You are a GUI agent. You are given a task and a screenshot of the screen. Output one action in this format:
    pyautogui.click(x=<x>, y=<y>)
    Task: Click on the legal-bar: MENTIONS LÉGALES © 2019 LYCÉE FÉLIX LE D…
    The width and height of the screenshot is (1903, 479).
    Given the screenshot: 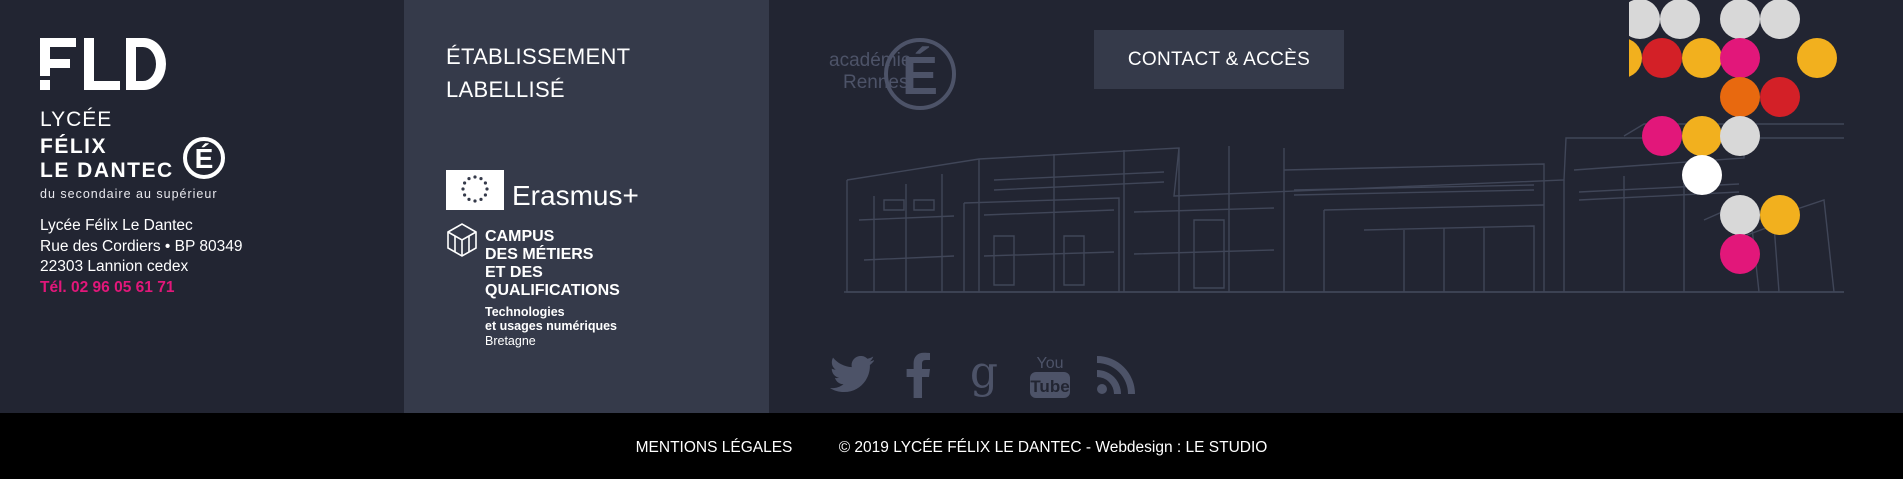 What is the action you would take?
    pyautogui.click(x=951, y=446)
    